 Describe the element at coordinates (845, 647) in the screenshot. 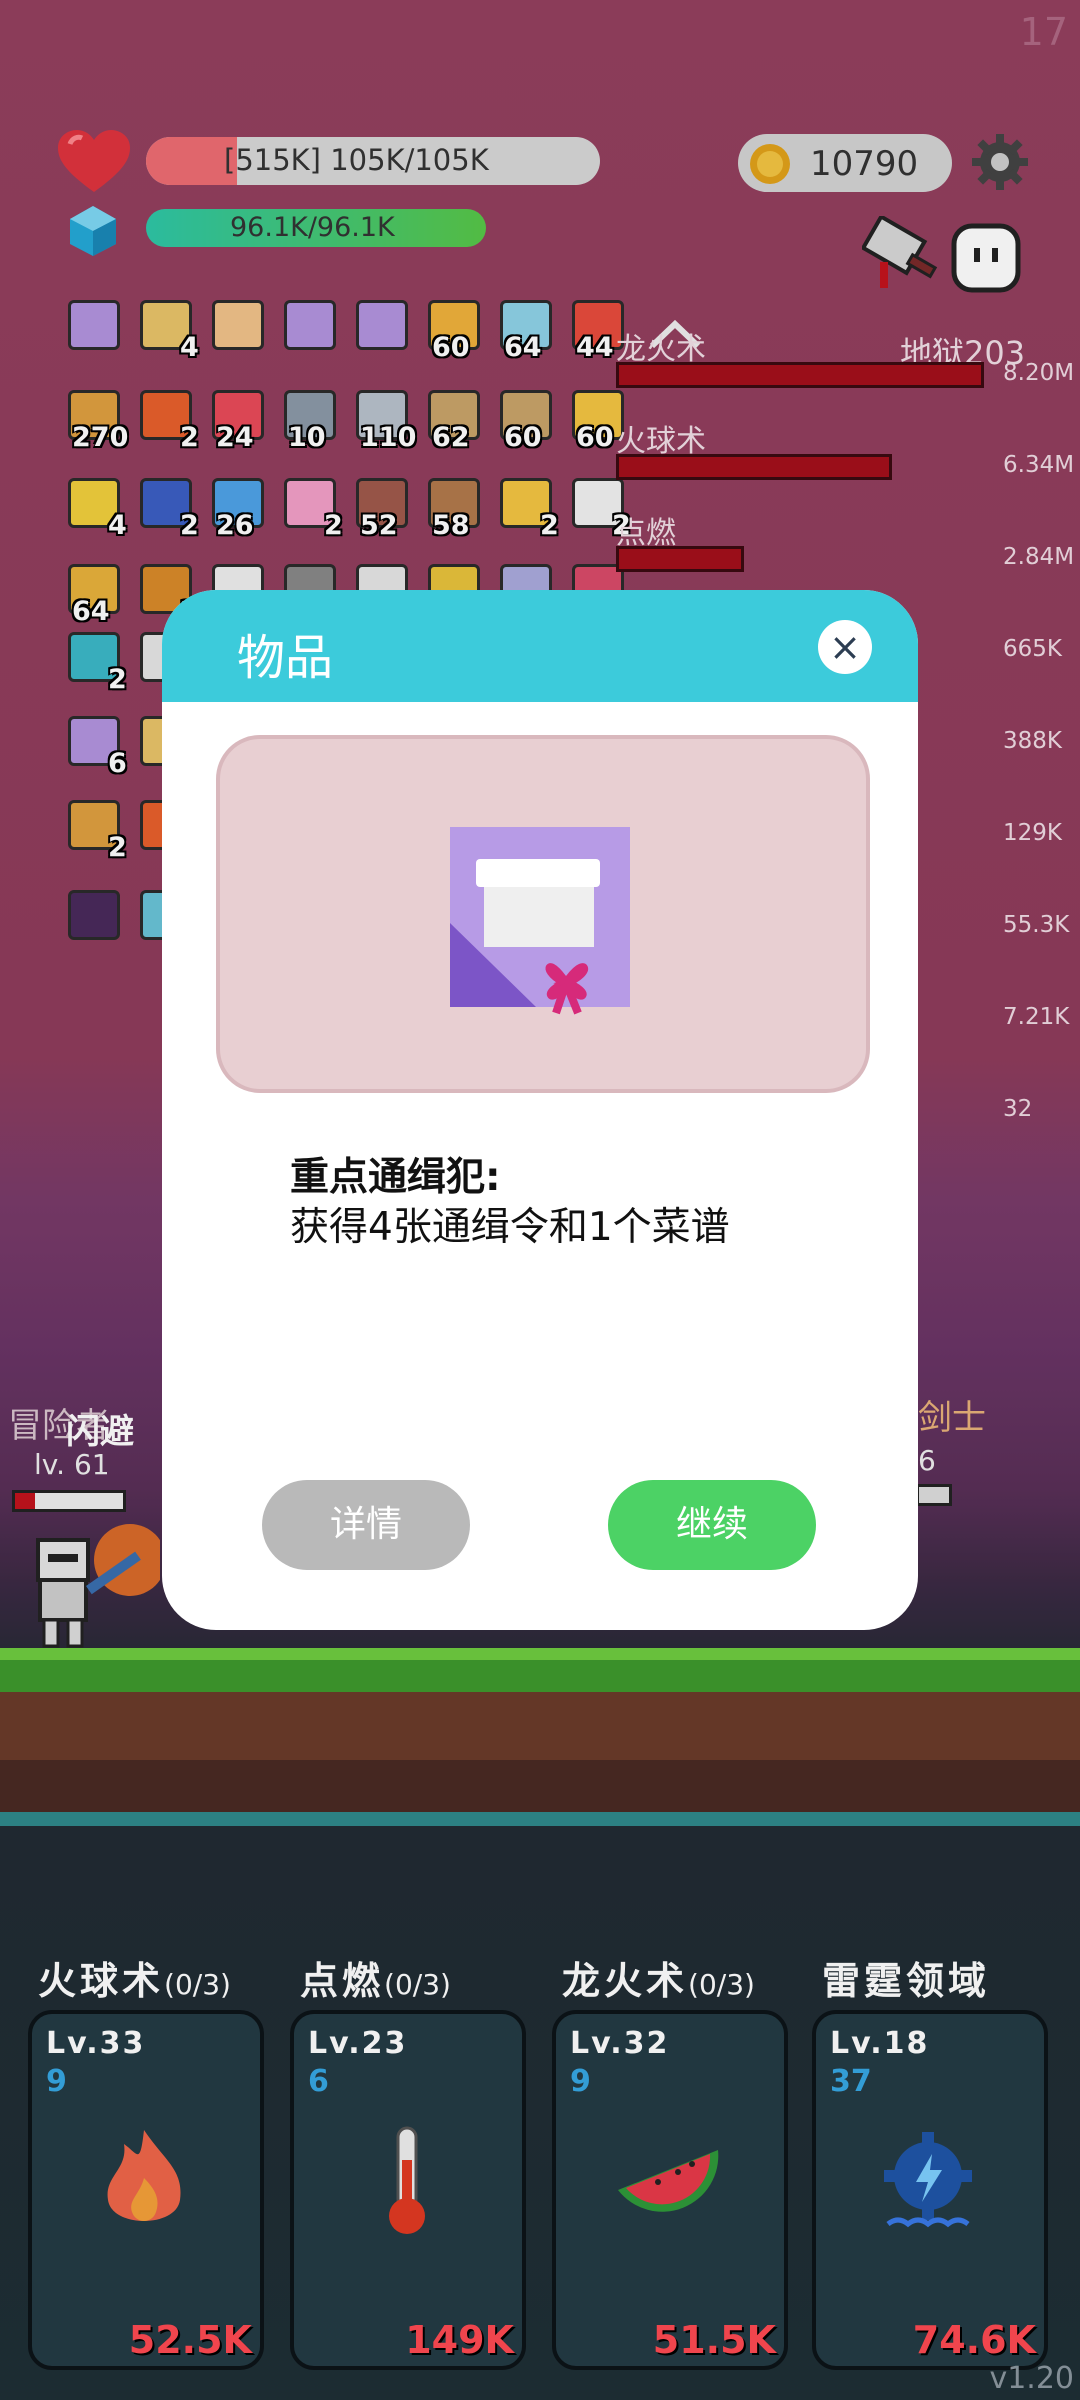

I see `close-button: ×` at that location.